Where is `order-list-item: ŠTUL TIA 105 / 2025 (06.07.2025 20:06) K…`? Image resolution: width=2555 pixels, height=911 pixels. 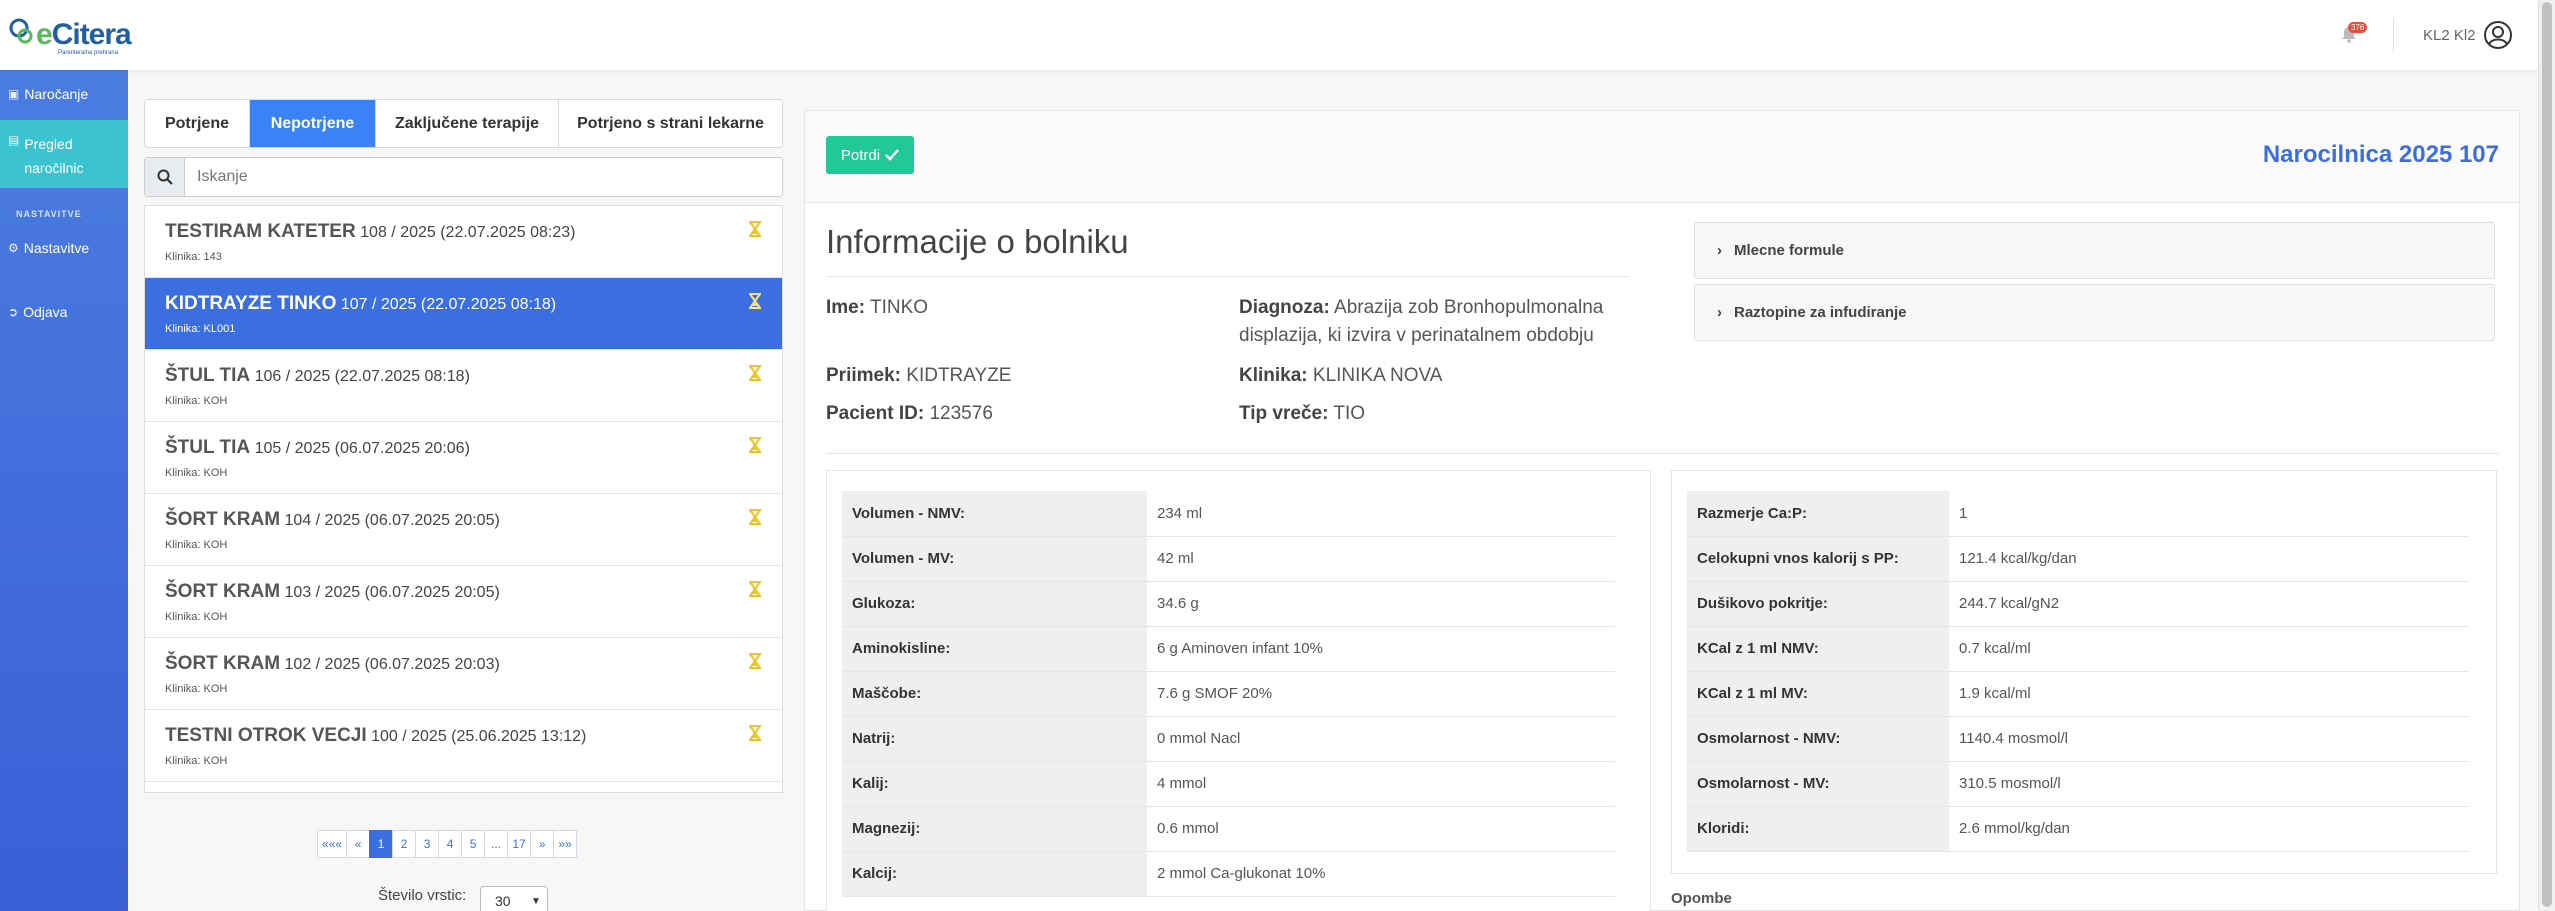
order-list-item: ŠTUL TIA 105 / 2025 (06.07.2025 20:06) K… is located at coordinates (463, 458).